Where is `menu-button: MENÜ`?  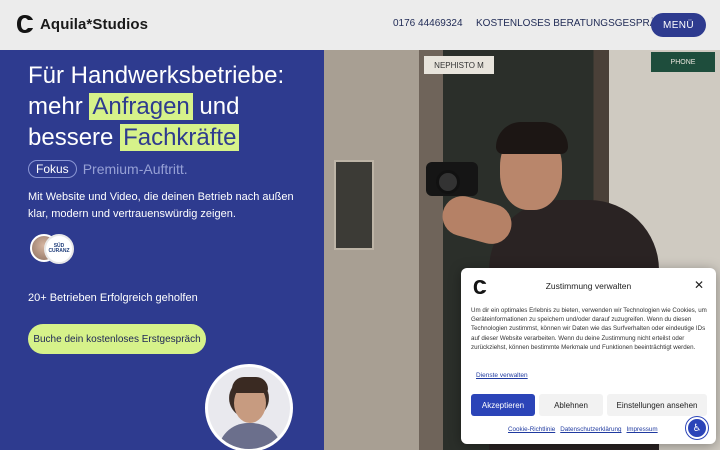 menu-button: MENÜ is located at coordinates (678, 25).